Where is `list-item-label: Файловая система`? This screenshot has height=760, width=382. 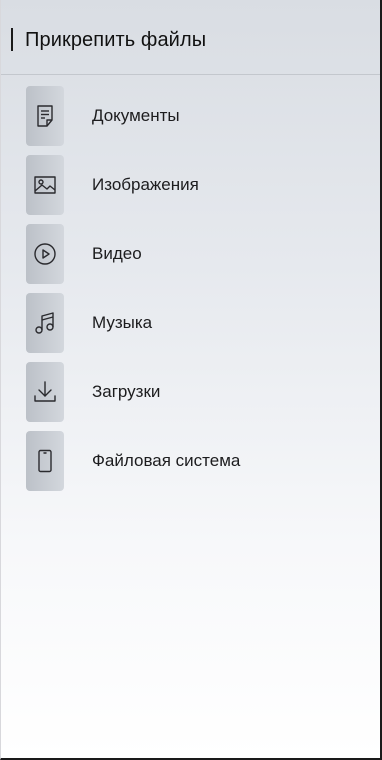
list-item-label: Файловая система is located at coordinates (166, 460).